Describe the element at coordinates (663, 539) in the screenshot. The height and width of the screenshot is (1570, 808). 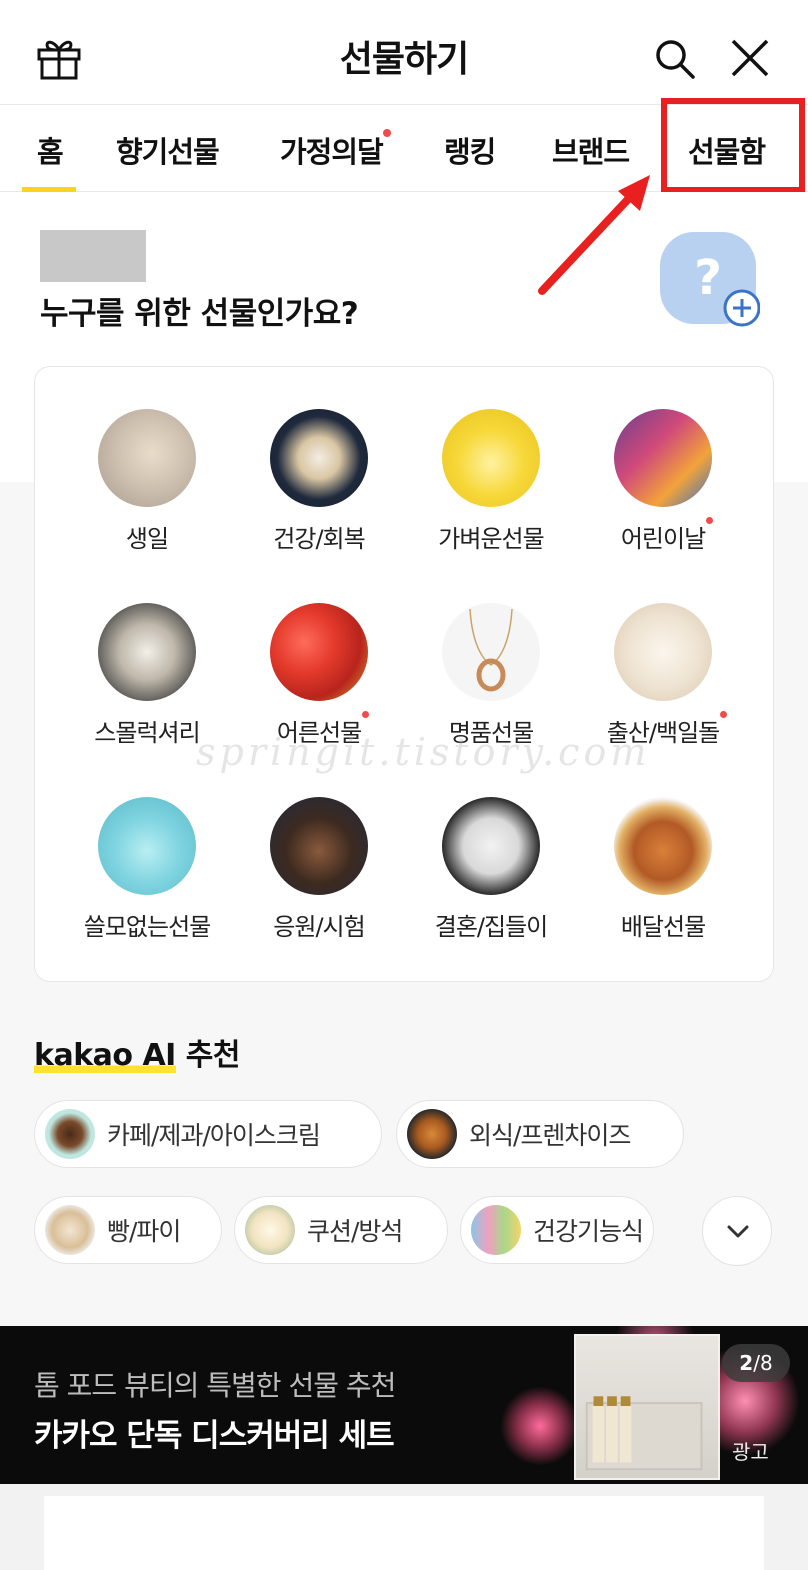
I see `category-label: 어린이날` at that location.